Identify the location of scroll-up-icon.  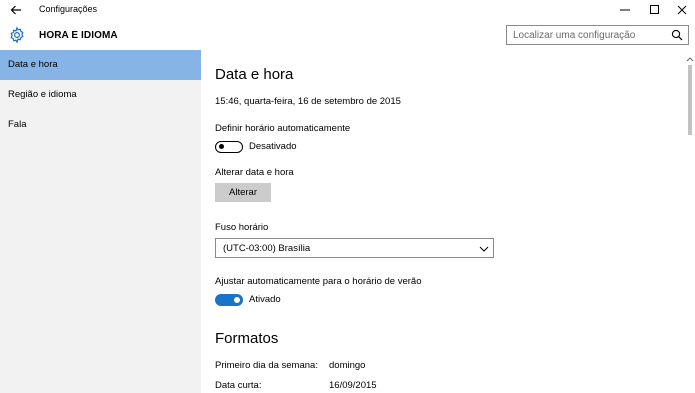
(690, 59).